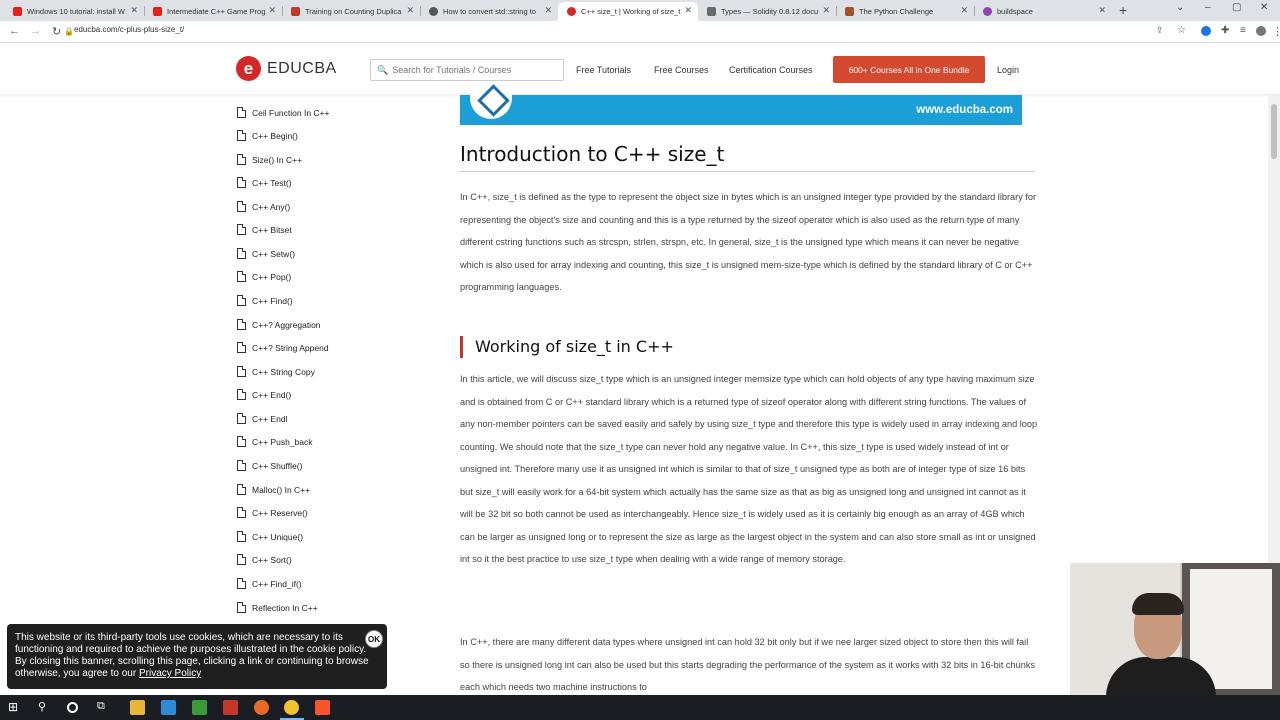 This screenshot has width=1280, height=720. What do you see at coordinates (1160, 30) in the screenshot?
I see `share-icon: ⇪` at bounding box center [1160, 30].